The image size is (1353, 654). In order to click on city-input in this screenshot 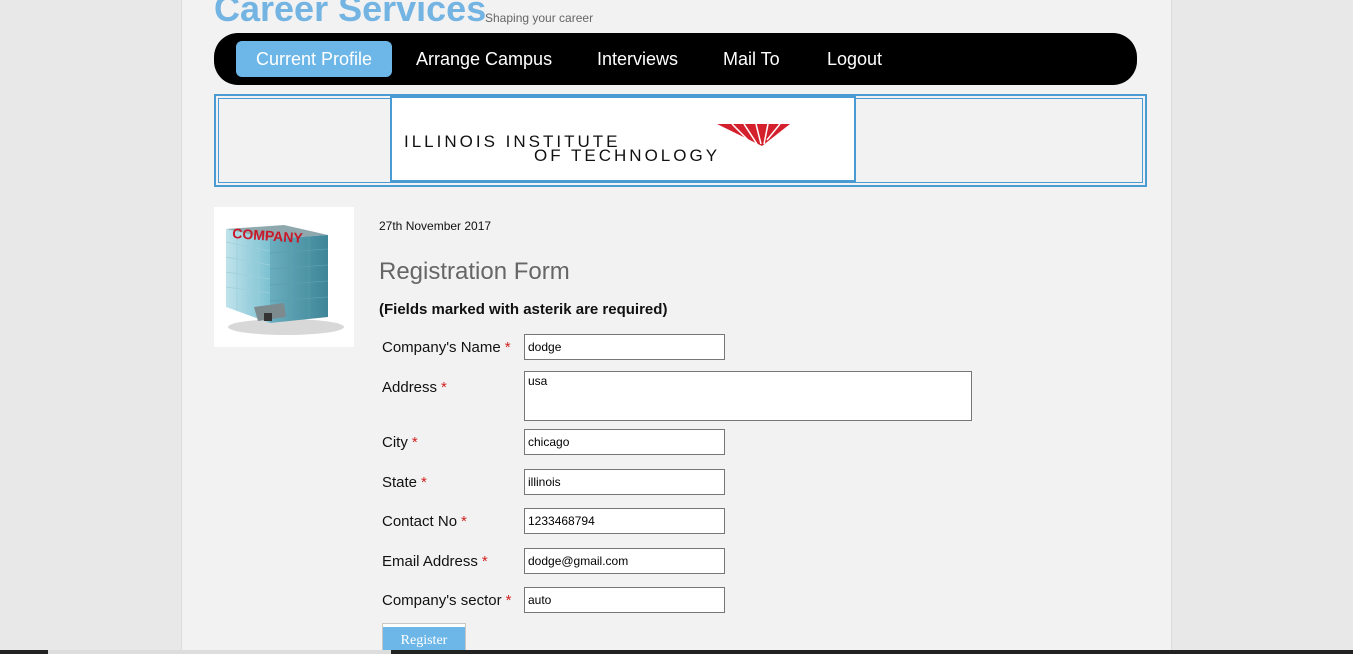, I will do `click(624, 442)`.